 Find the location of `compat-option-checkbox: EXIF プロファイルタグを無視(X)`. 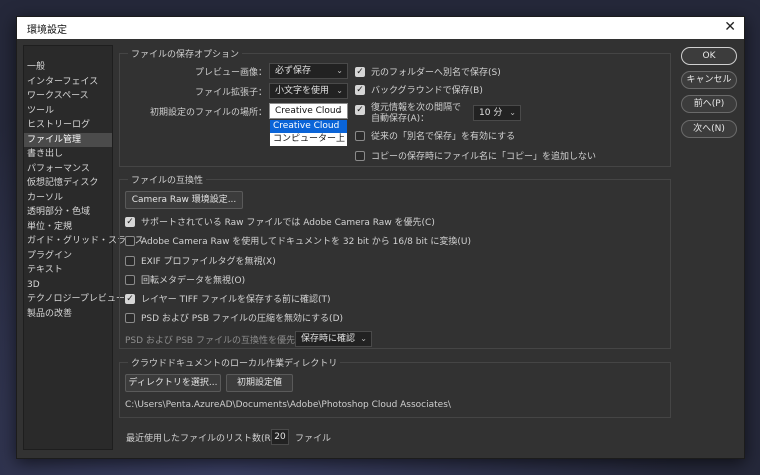

compat-option-checkbox: EXIF プロファイルタグを無視(X) is located at coordinates (200, 260).